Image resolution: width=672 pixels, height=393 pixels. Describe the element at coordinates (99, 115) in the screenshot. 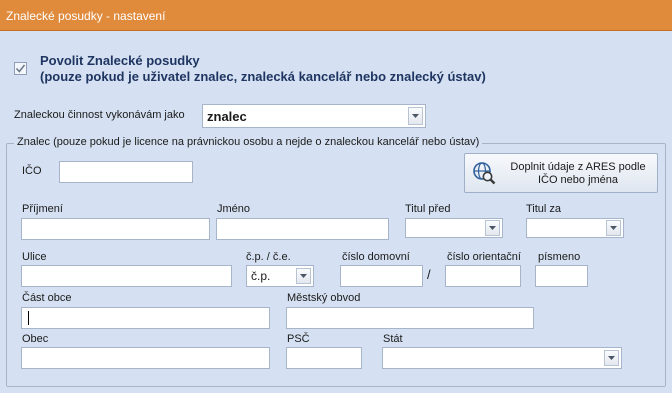

I see `activity-label: Znaleckou činnost vykonávám jako` at that location.